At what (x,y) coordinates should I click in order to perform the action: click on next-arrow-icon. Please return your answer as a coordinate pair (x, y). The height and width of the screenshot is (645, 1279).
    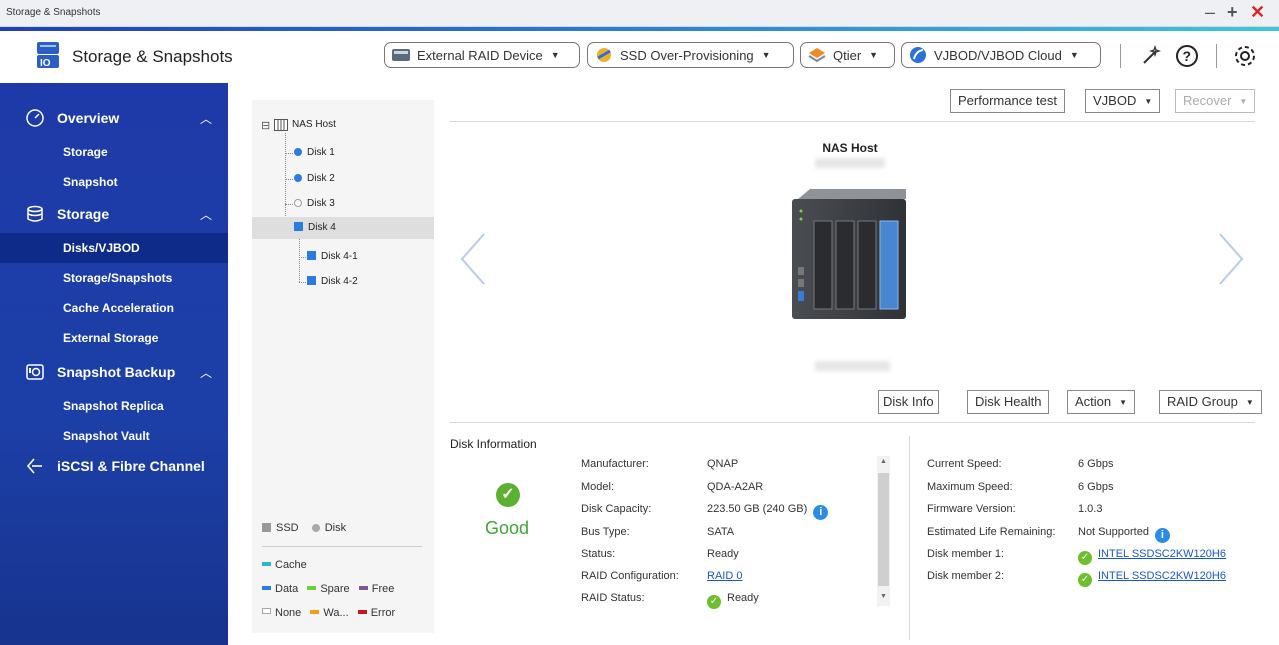
    Looking at the image, I should click on (1231, 259).